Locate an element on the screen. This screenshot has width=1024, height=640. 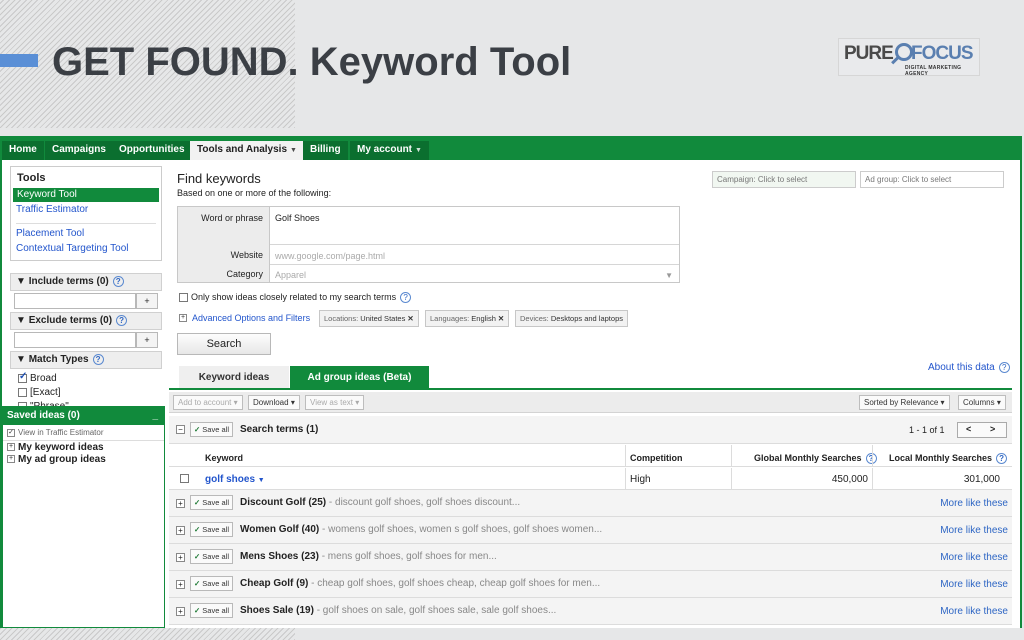
sidebar-item-keyword-tool: Keyword Tool is located at coordinates (86, 195).